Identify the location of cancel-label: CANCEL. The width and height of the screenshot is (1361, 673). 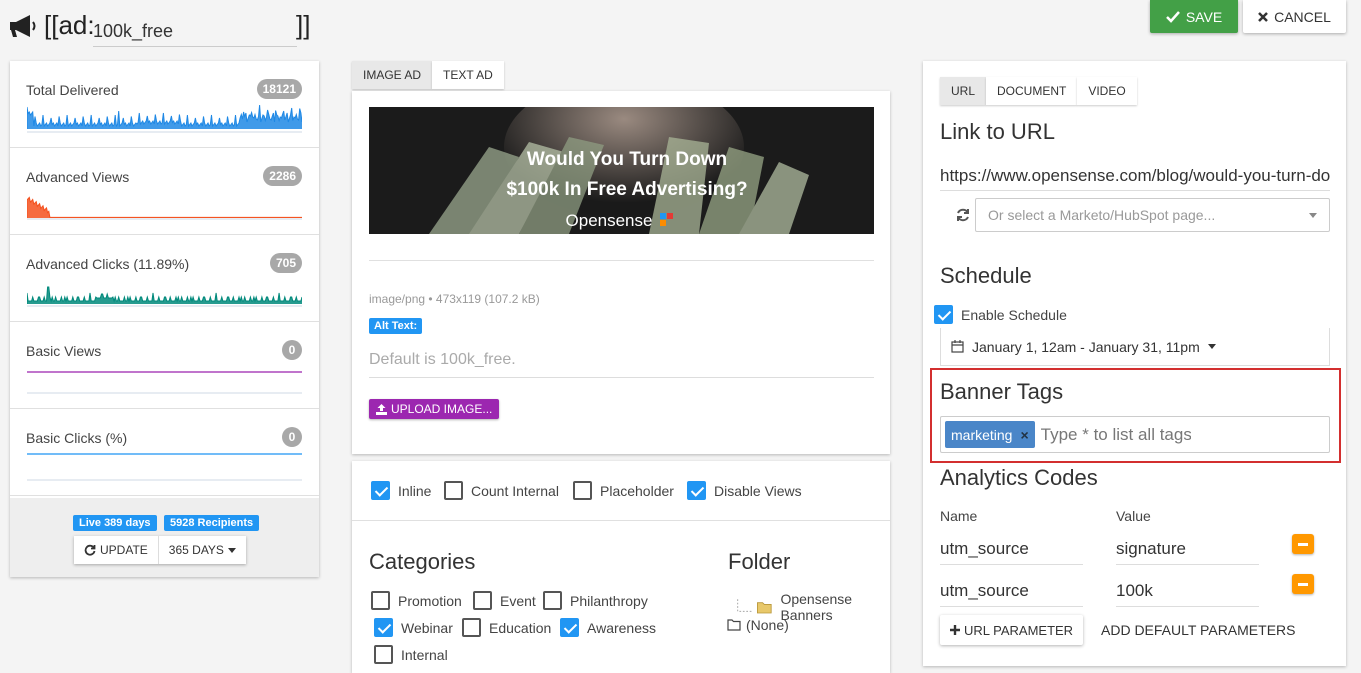
(1302, 16).